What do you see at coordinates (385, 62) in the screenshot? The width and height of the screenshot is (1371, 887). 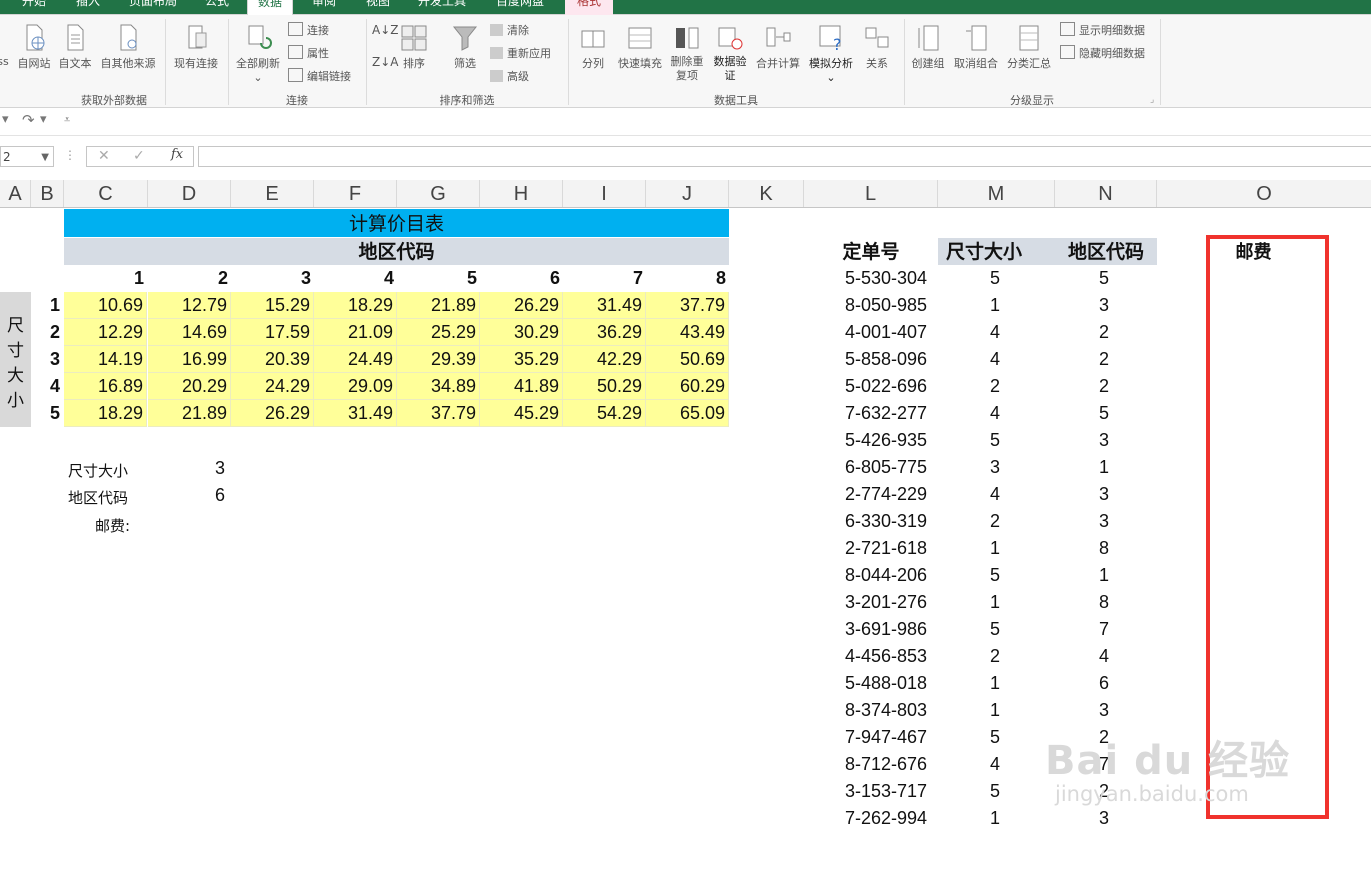 I see `sort-descending-button: Z↓A` at bounding box center [385, 62].